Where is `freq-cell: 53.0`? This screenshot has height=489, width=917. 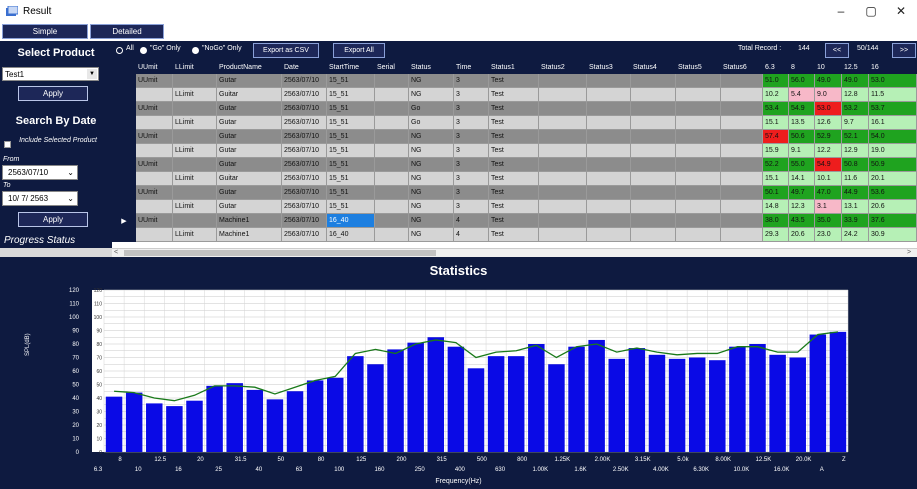
freq-cell: 53.0 is located at coordinates (893, 81).